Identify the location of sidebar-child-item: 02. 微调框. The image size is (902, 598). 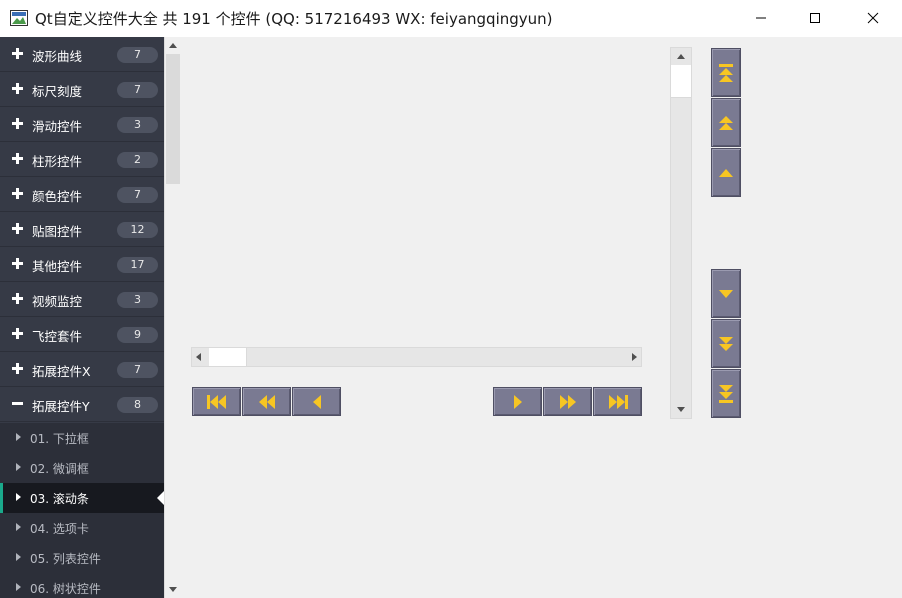
(82, 468).